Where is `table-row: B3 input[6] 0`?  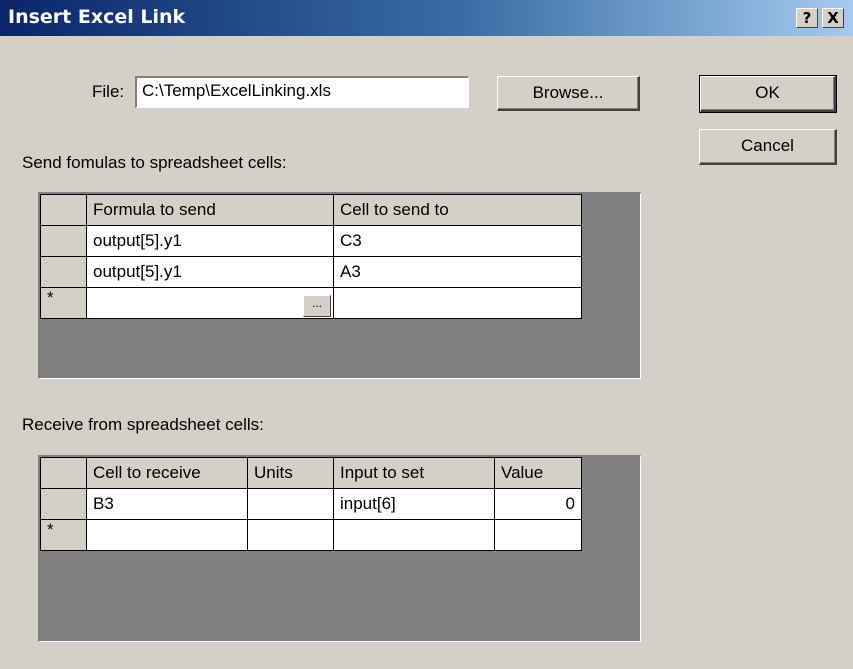 table-row: B3 input[6] 0 is located at coordinates (311, 504).